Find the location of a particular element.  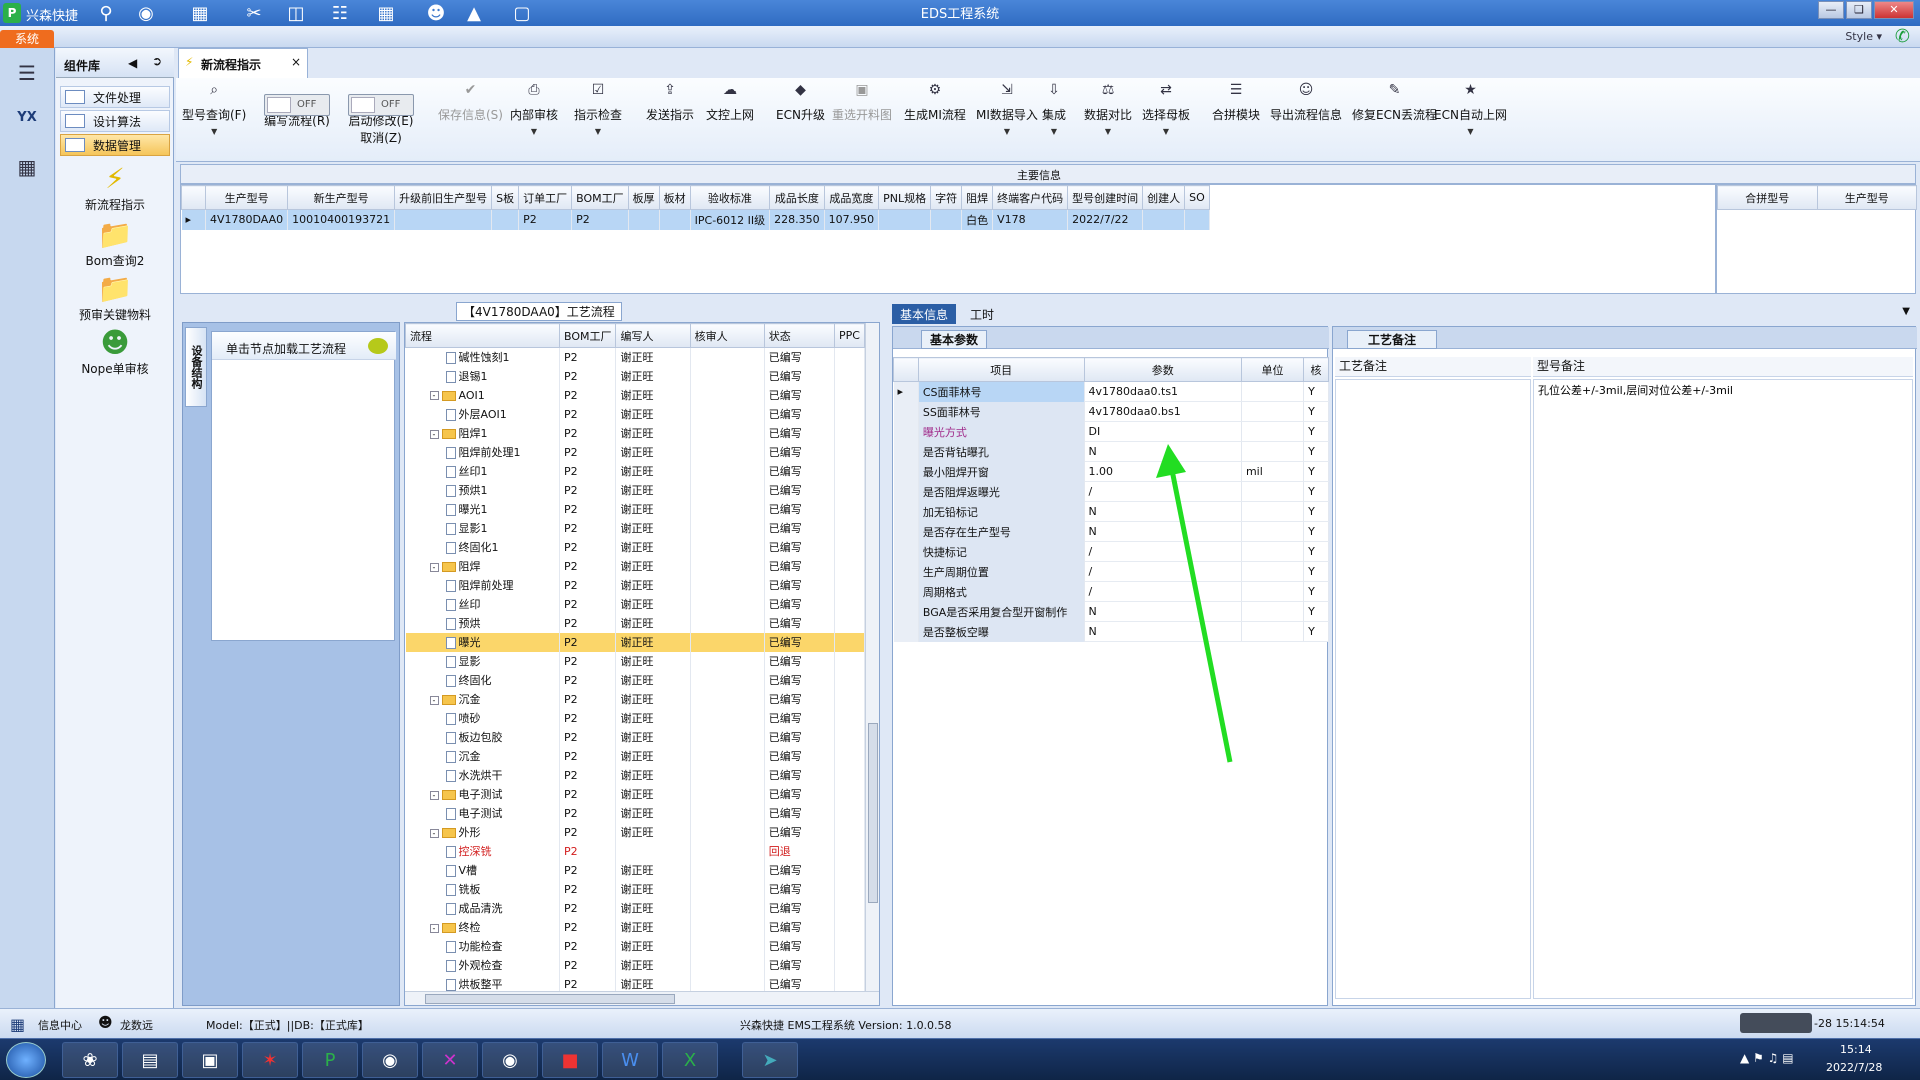

taskbar-app-red: ✶ is located at coordinates (270, 1060).